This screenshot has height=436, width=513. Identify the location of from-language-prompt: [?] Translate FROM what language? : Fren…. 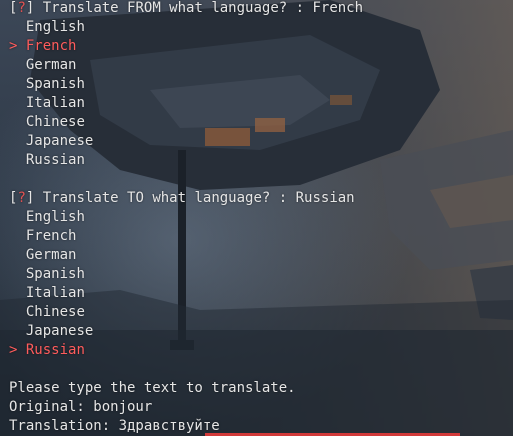
(186, 9).